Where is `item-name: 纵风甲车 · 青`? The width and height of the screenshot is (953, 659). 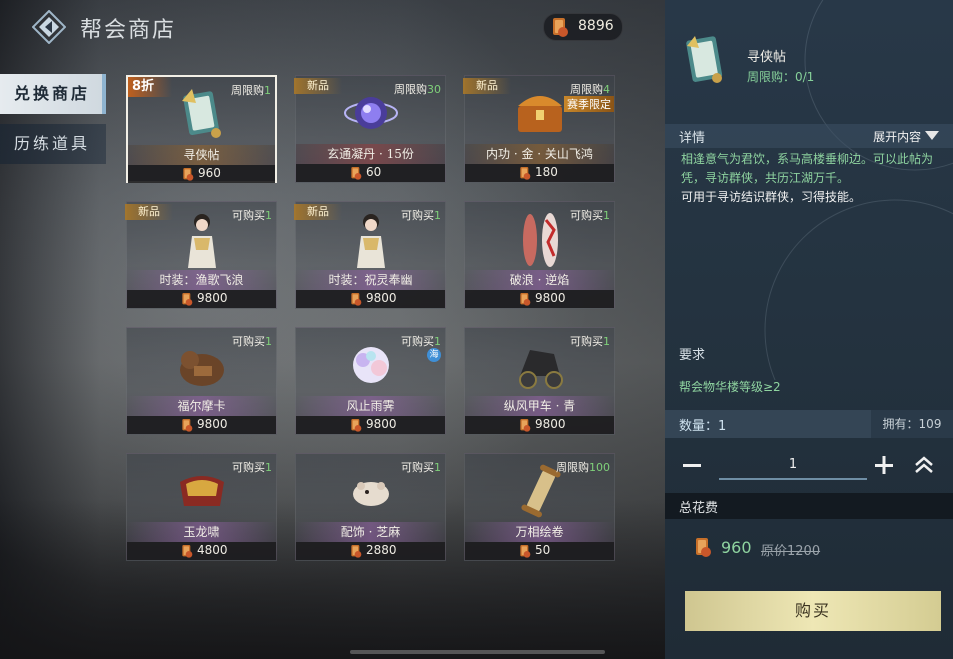 item-name: 纵风甲车 · 青 is located at coordinates (539, 406).